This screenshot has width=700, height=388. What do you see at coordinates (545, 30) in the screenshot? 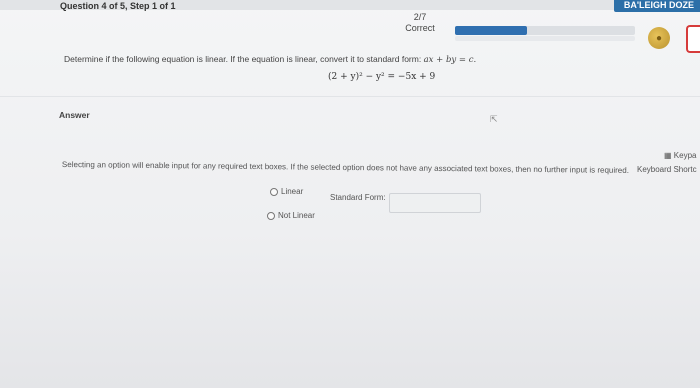
I see `progress-bar` at bounding box center [545, 30].